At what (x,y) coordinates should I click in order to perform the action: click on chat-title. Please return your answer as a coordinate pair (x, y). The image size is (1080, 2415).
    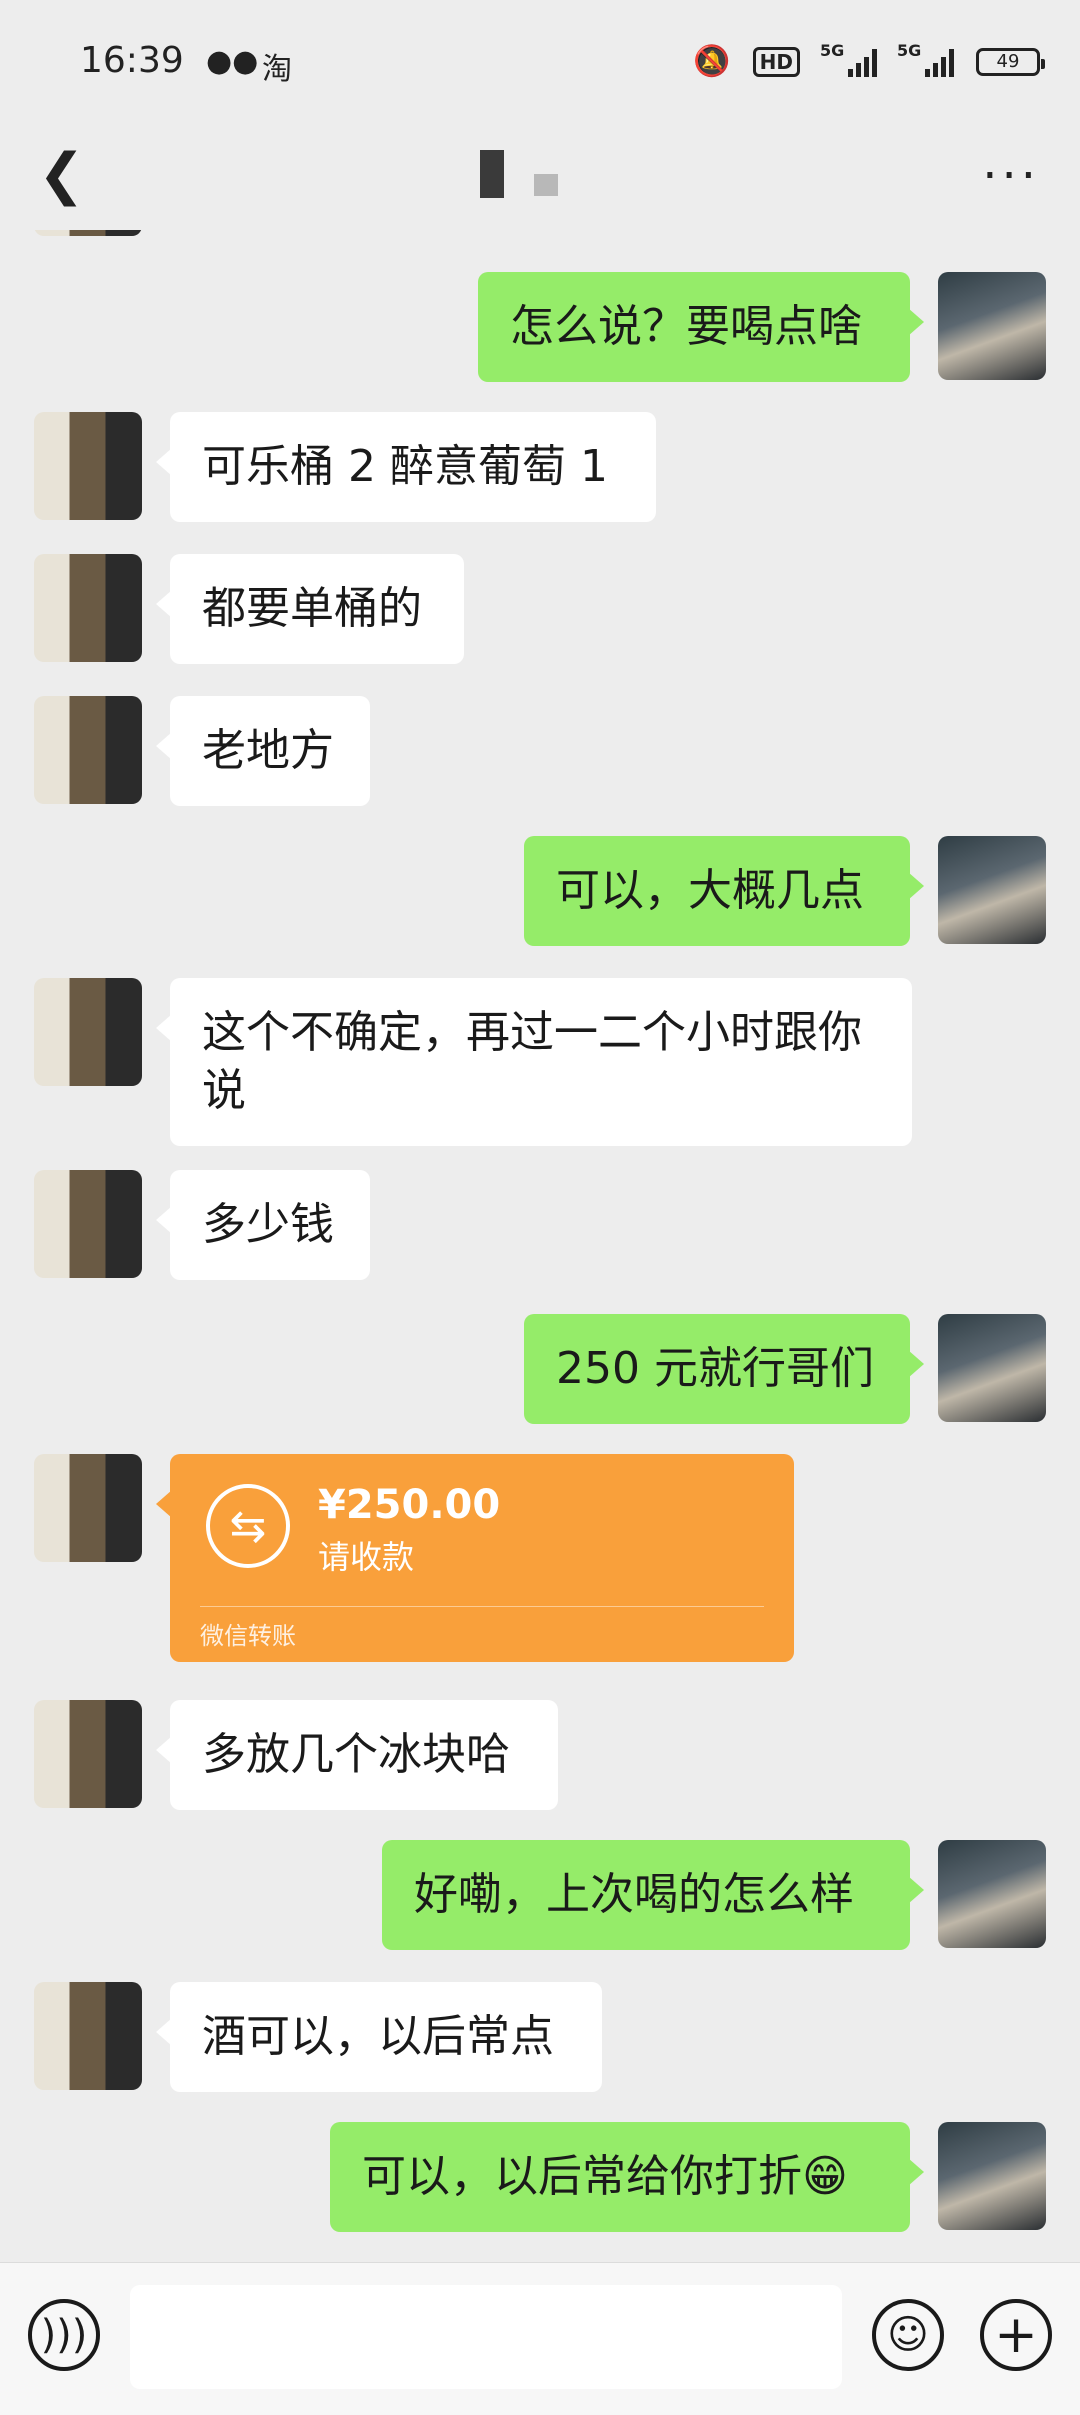
    Looking at the image, I should click on (519, 174).